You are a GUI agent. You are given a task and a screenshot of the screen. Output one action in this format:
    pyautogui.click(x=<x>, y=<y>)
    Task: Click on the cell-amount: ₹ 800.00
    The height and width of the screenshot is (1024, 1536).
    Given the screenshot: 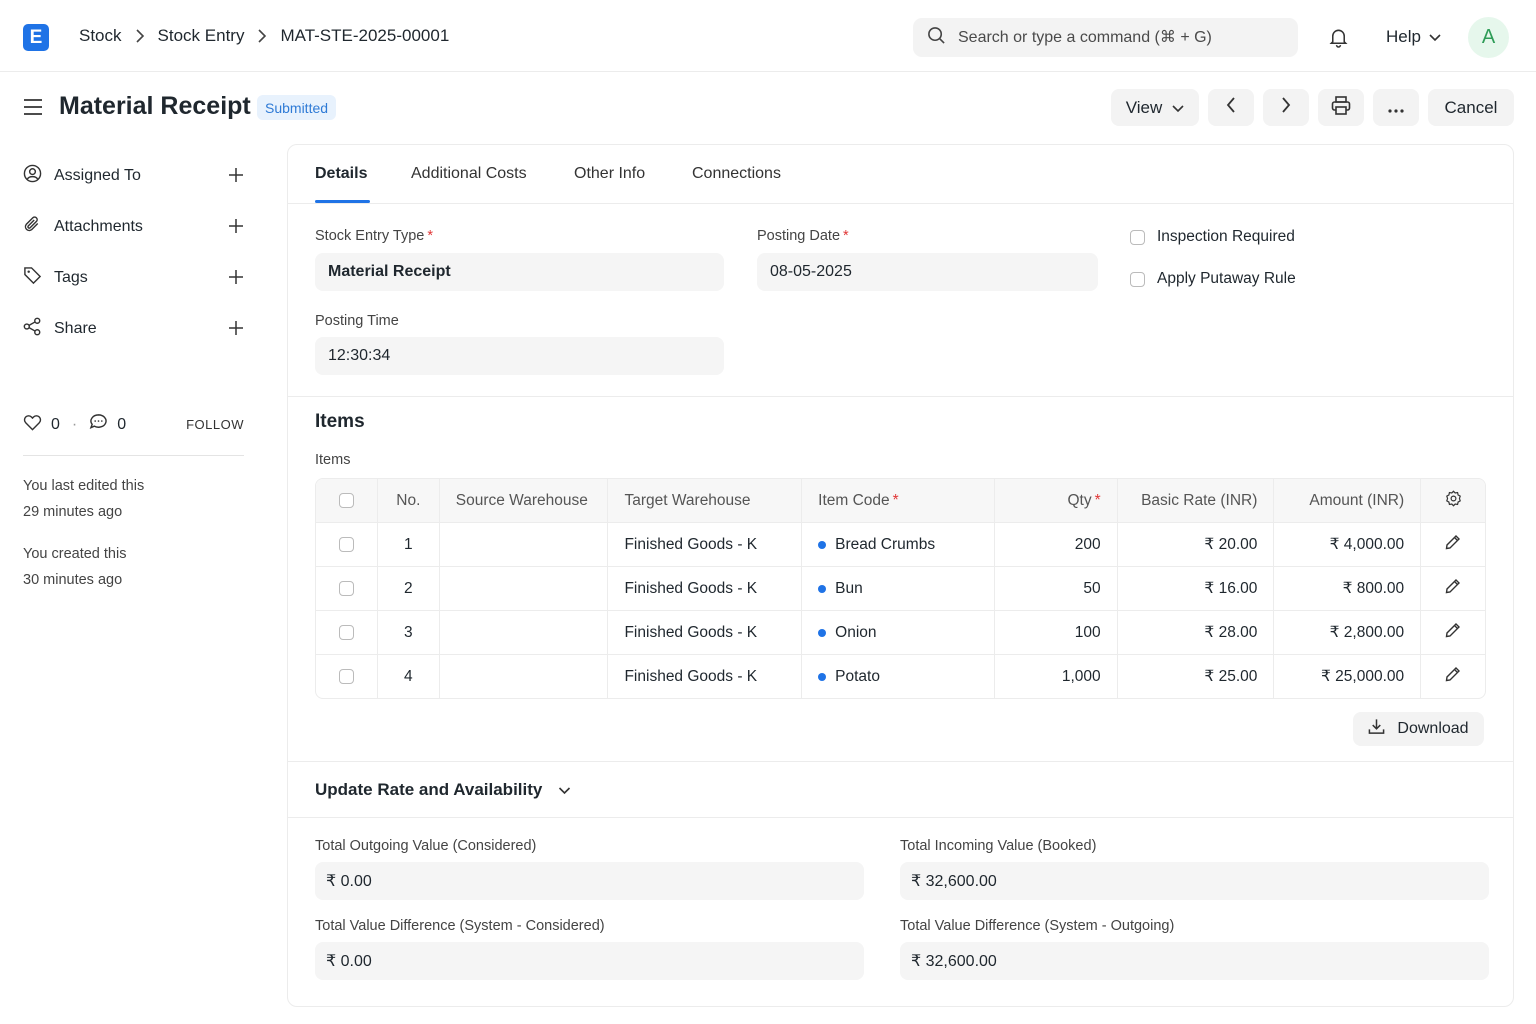 What is the action you would take?
    pyautogui.click(x=1346, y=588)
    